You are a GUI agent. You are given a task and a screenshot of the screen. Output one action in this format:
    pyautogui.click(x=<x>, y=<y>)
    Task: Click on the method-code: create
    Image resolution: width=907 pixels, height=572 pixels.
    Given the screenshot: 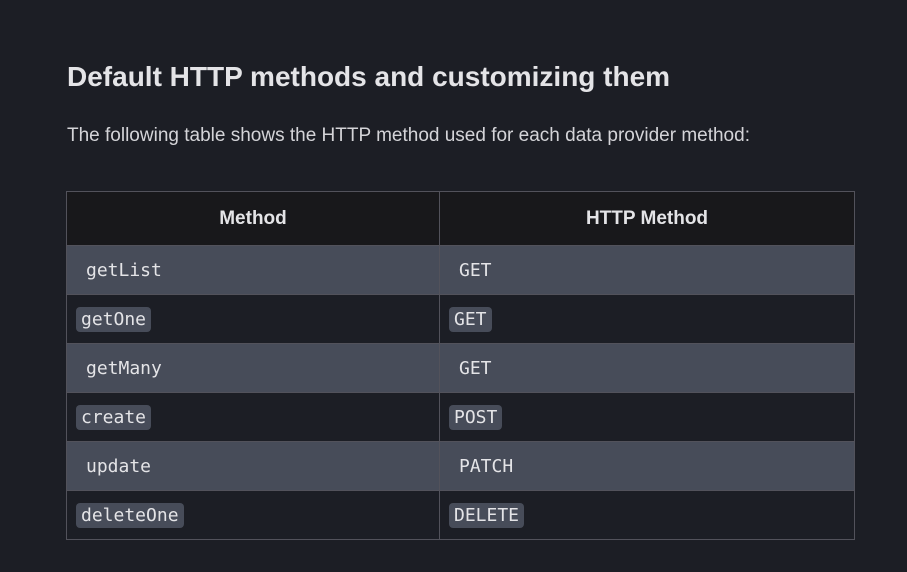 What is the action you would take?
    pyautogui.click(x=114, y=417)
    